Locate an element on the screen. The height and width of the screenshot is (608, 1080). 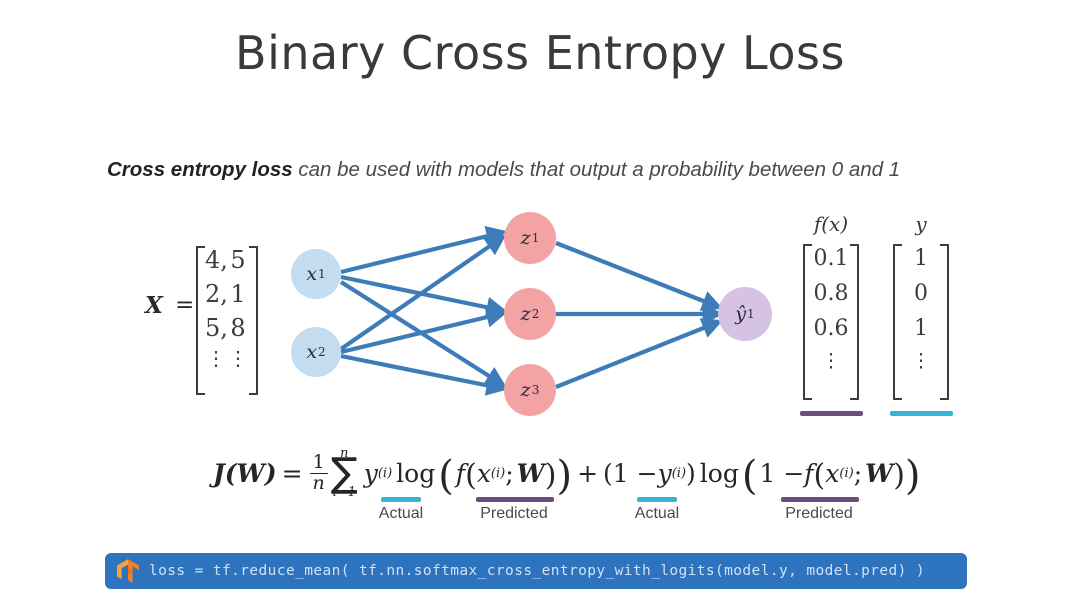
term2-inner-one-minus: 1 − is located at coordinates (782, 473).